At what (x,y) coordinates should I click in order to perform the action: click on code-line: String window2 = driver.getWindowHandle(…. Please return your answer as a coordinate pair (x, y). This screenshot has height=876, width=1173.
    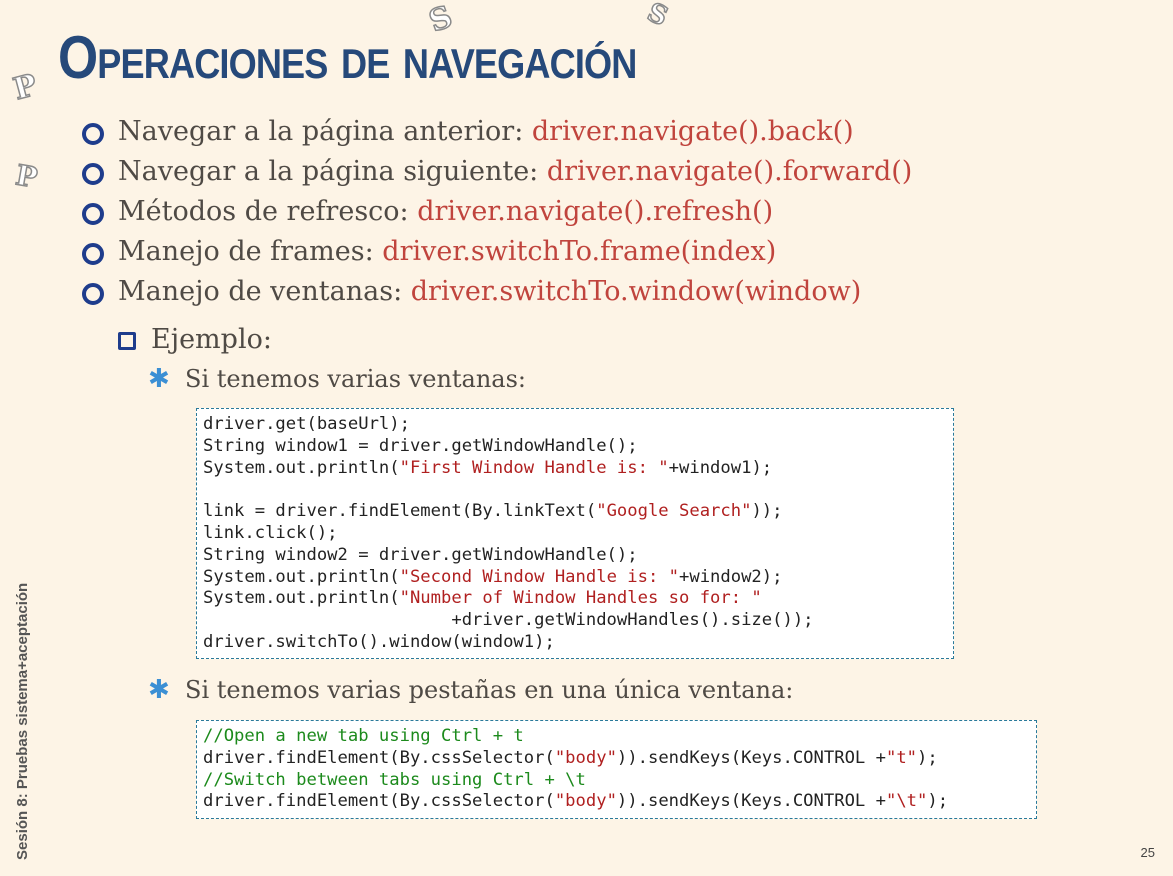
    Looking at the image, I should click on (578, 556).